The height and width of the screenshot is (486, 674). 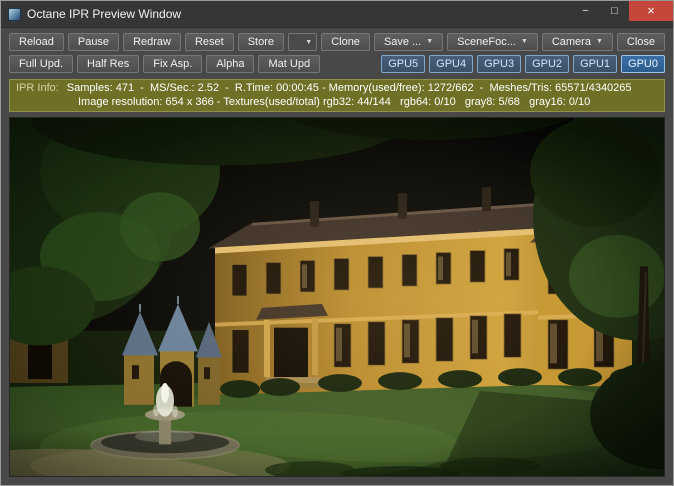 I want to click on redraw-button: Redraw, so click(x=152, y=42).